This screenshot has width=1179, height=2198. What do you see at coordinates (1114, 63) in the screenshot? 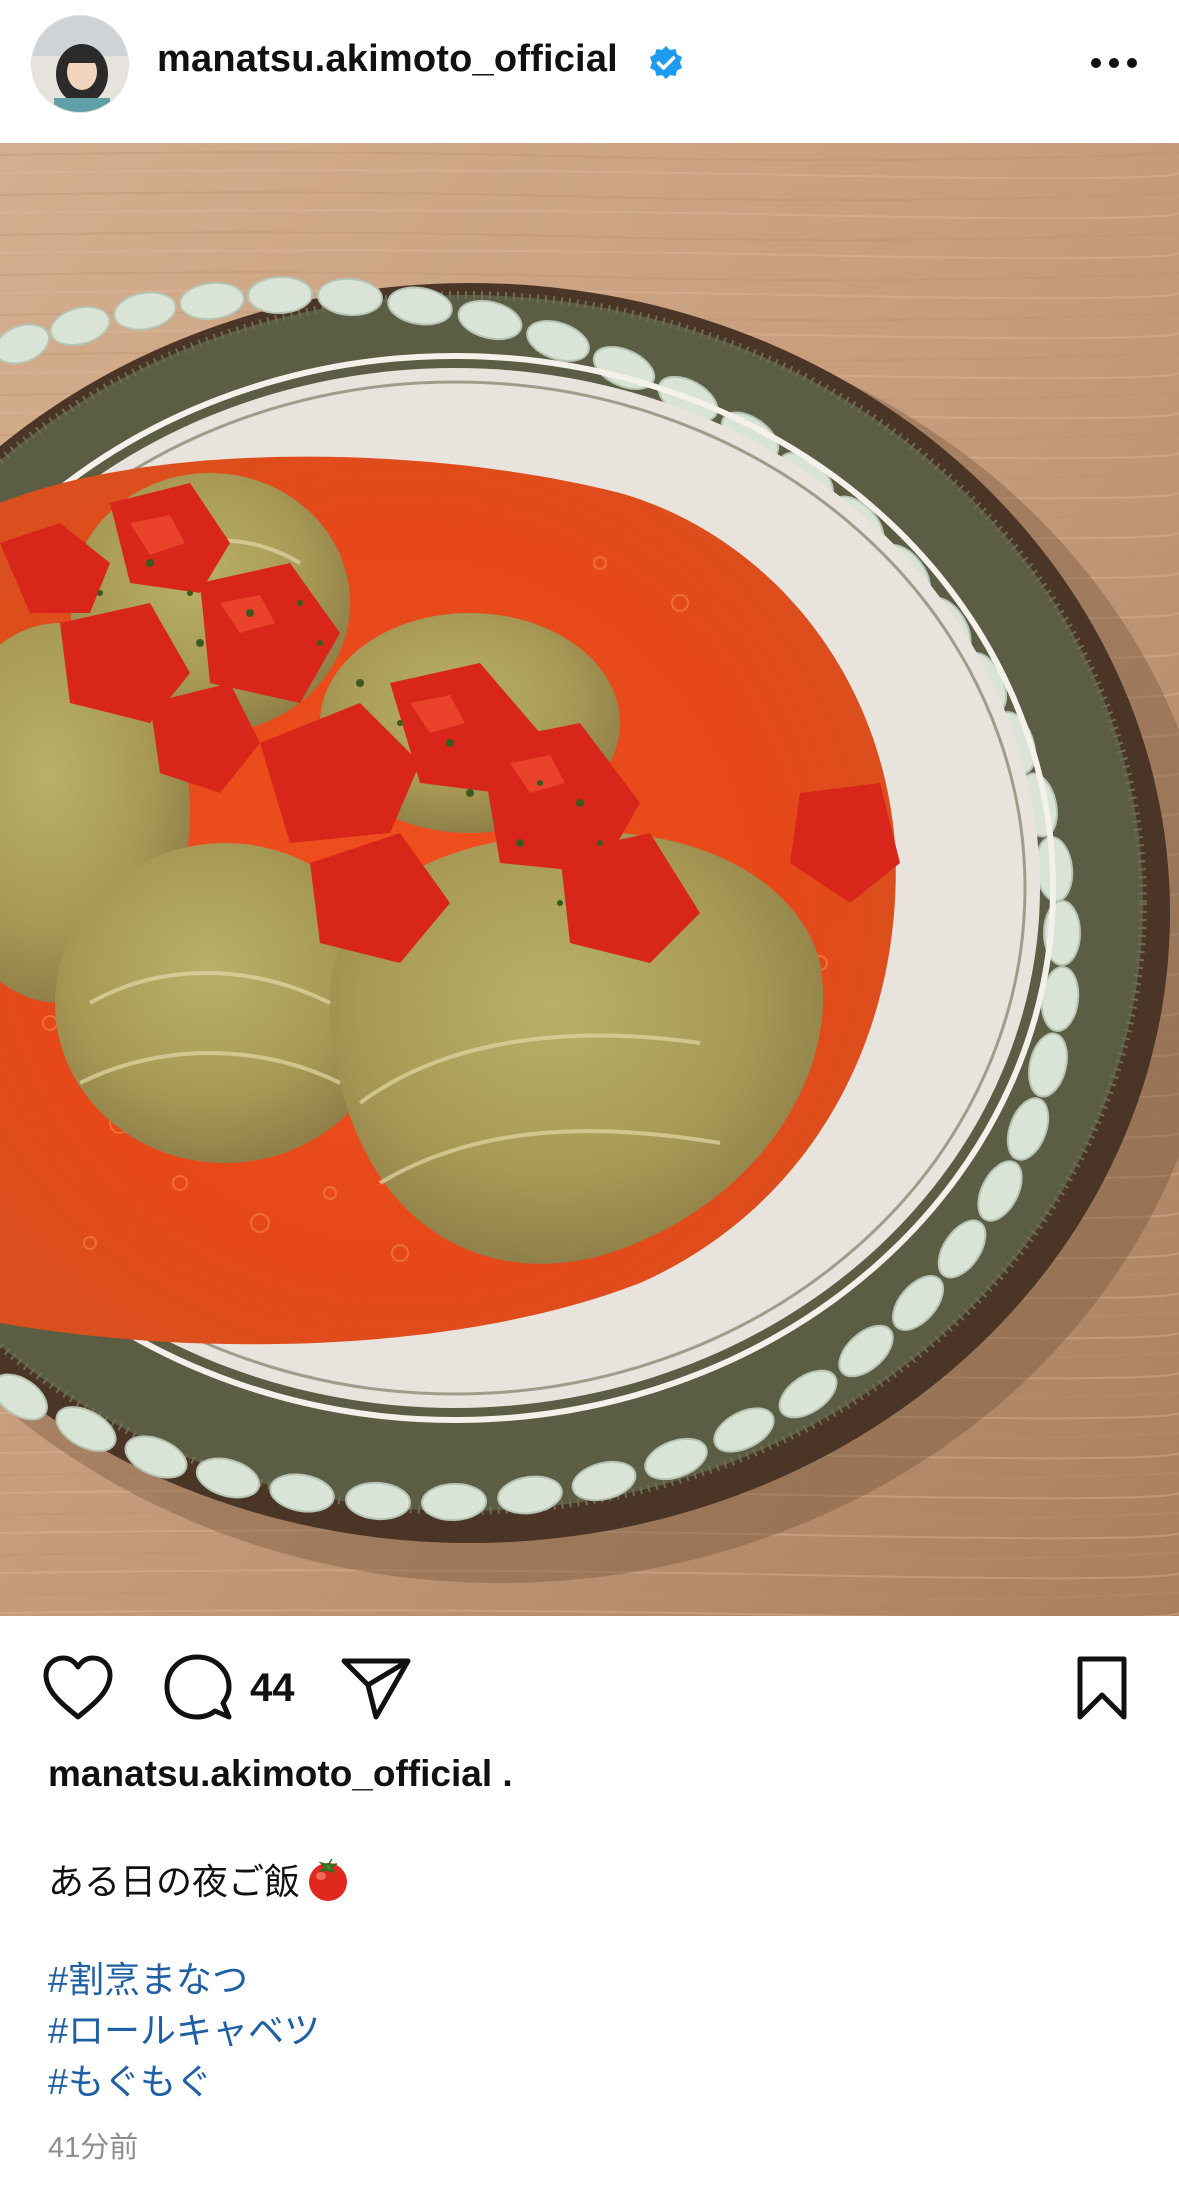
I see `more-horizontal-icon` at bounding box center [1114, 63].